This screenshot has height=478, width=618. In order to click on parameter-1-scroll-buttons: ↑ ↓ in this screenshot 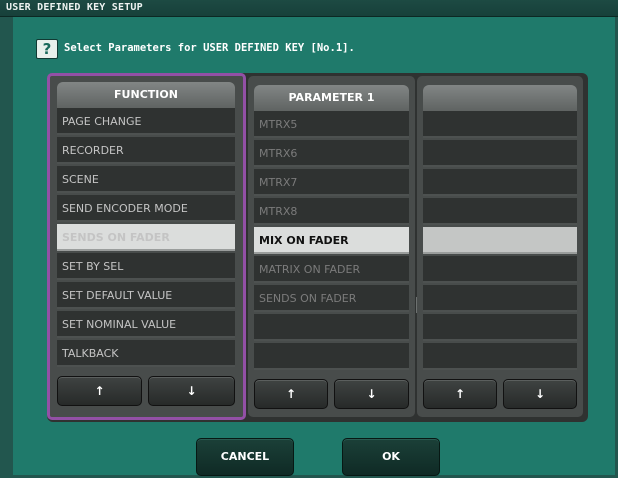, I will do `click(331, 395)`.